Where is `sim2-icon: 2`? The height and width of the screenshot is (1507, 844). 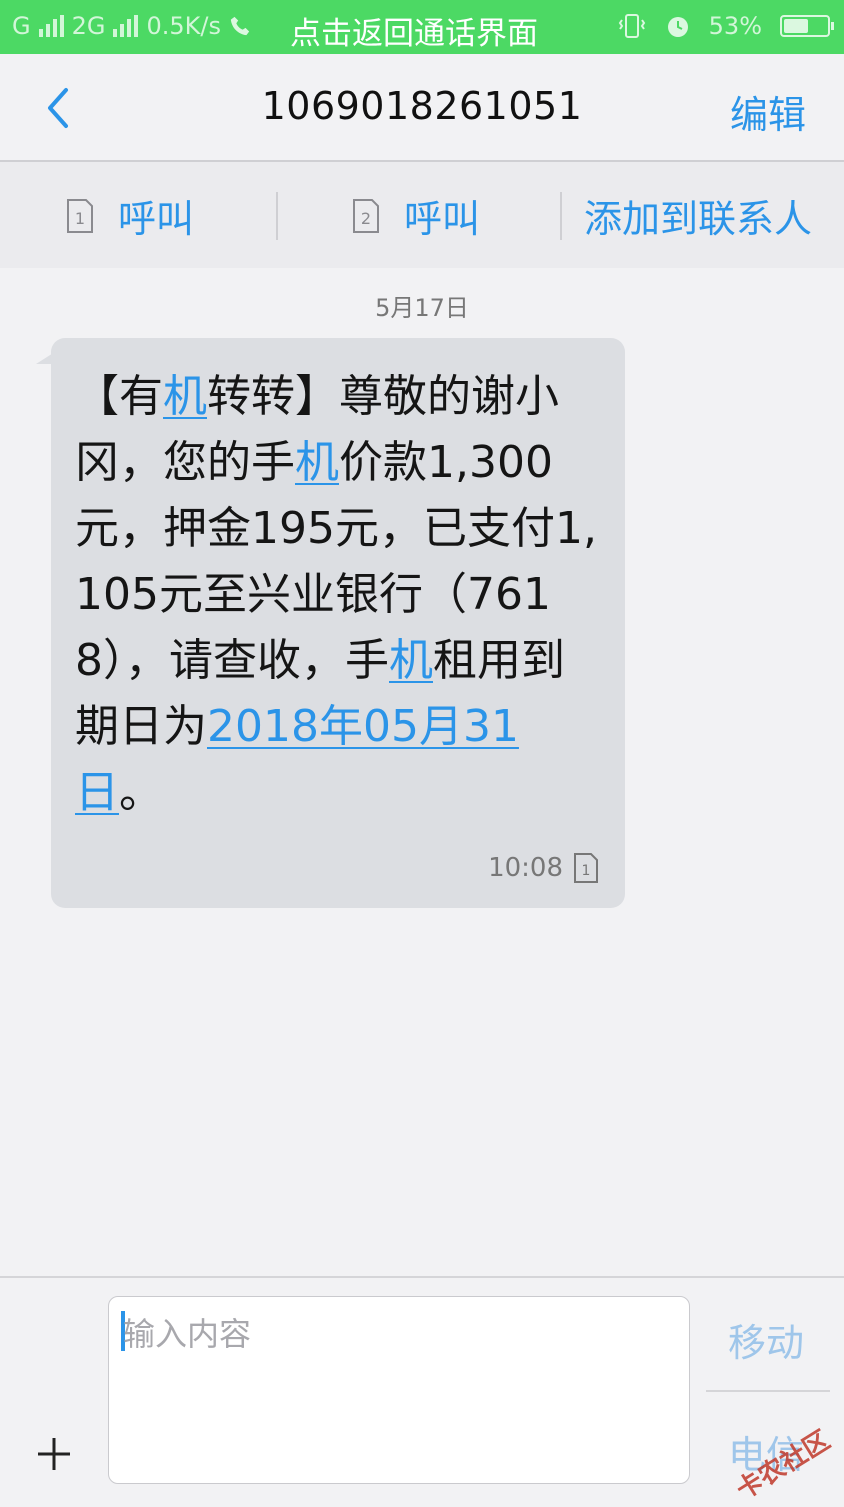 sim2-icon: 2 is located at coordinates (366, 215).